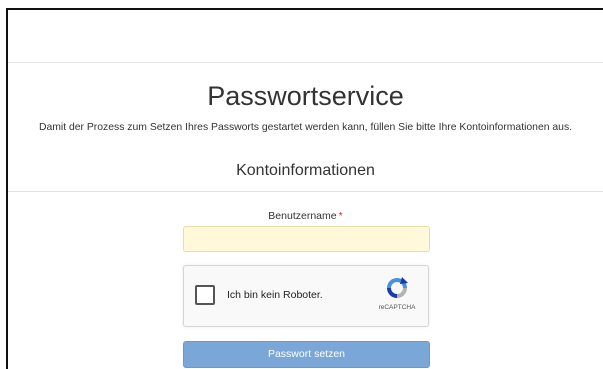 The height and width of the screenshot is (369, 603). I want to click on recaptcha-logo: reCAPTCHA, so click(397, 293).